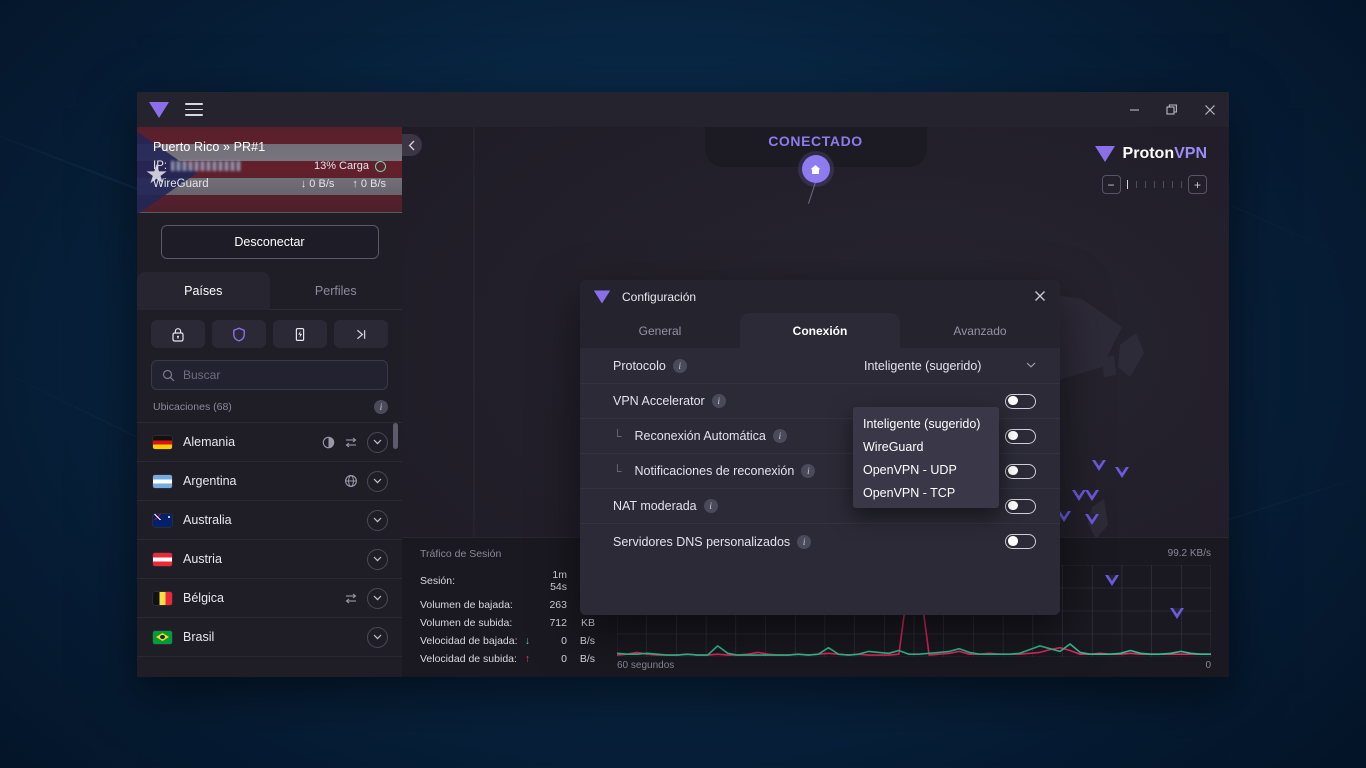 Image resolution: width=1366 pixels, height=768 pixels. I want to click on chevron-down-icon, so click(1031, 365).